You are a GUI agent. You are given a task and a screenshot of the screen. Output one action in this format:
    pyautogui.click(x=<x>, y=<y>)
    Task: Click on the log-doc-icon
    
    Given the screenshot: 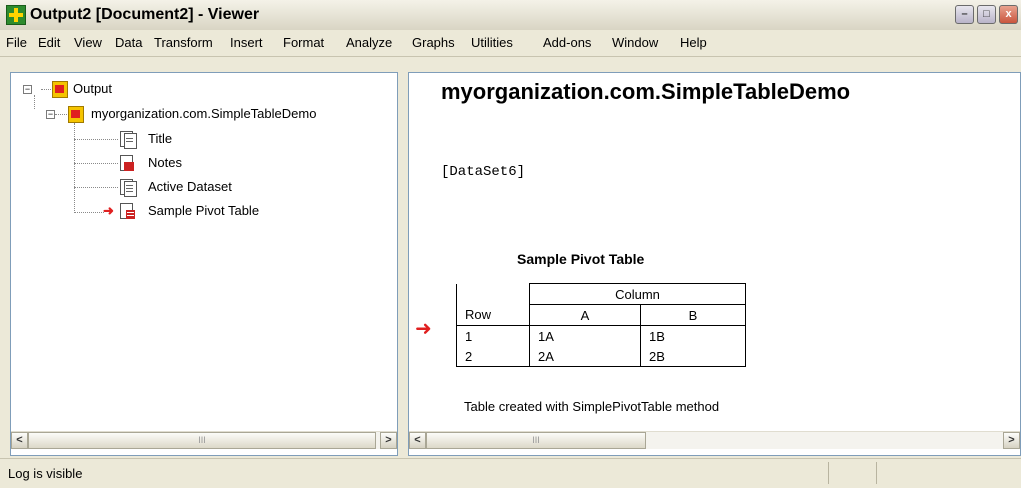 What is the action you would take?
    pyautogui.click(x=128, y=187)
    